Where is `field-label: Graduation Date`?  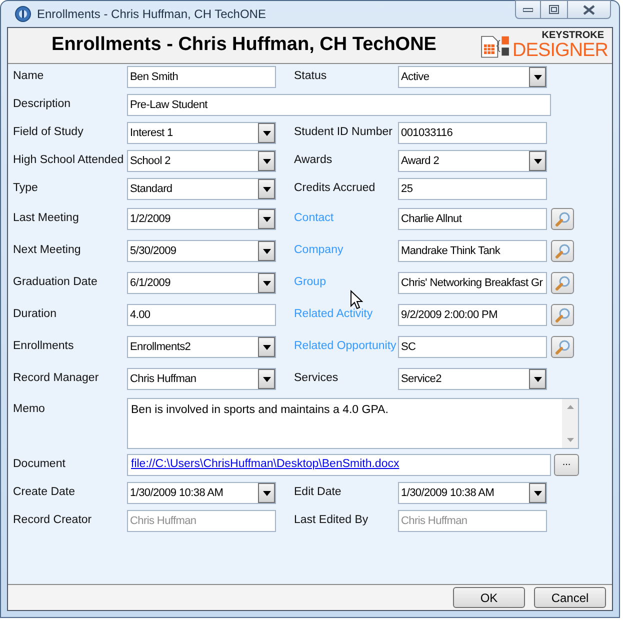 field-label: Graduation Date is located at coordinates (55, 282).